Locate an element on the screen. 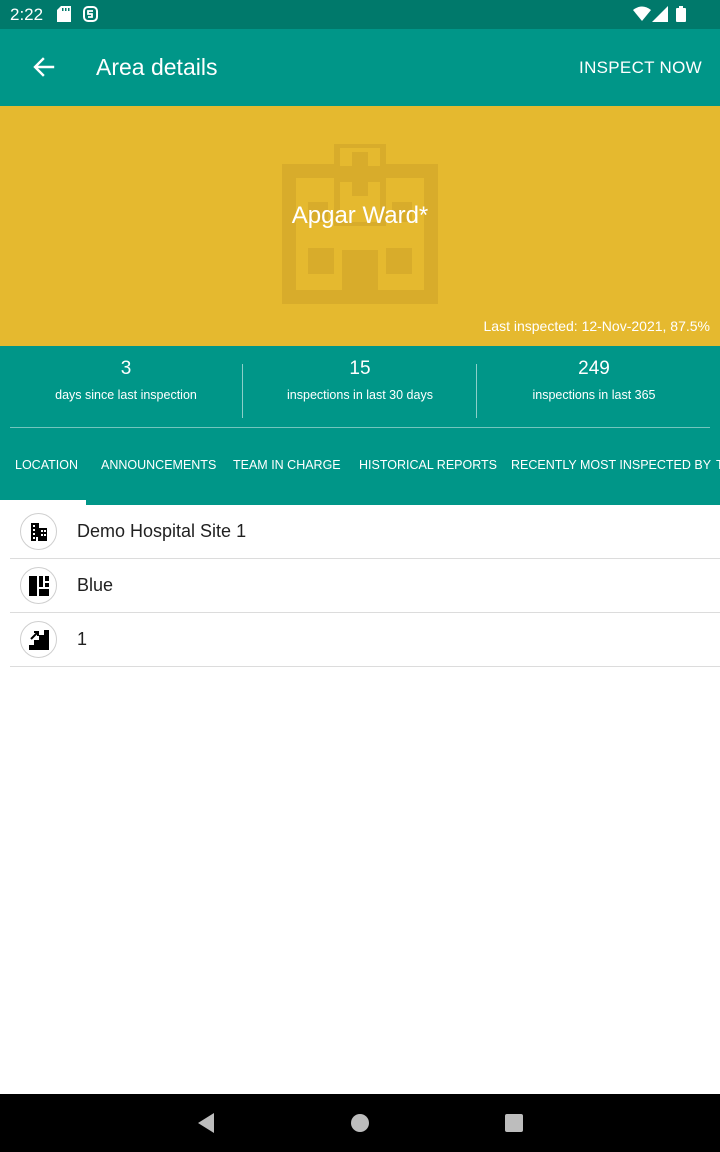  status-bar: 2:22 is located at coordinates (360, 14).